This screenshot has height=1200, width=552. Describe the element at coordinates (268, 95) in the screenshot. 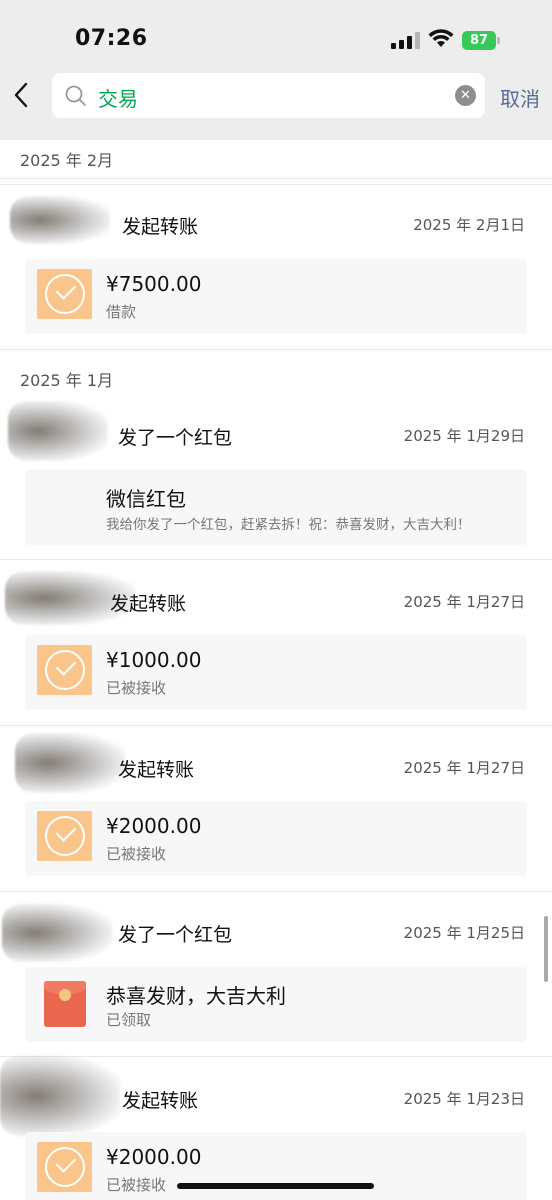

I see `search-input: 交易 ✕` at that location.